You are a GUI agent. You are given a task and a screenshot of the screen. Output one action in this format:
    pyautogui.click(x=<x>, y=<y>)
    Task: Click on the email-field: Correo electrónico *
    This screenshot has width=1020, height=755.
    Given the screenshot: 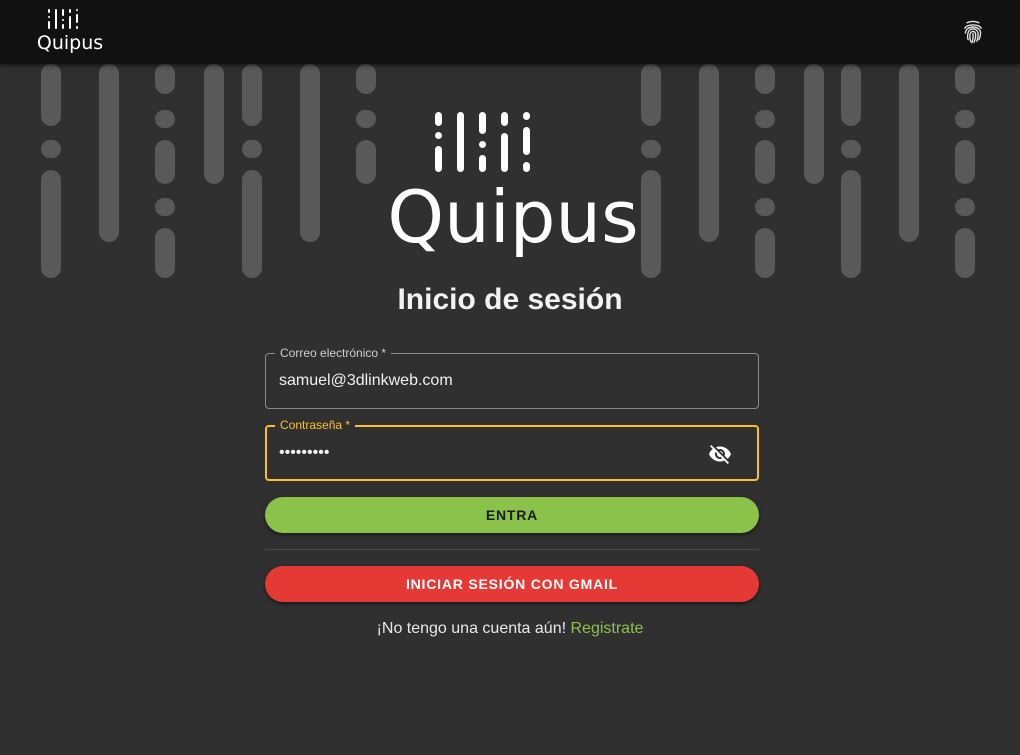 What is the action you would take?
    pyautogui.click(x=512, y=377)
    